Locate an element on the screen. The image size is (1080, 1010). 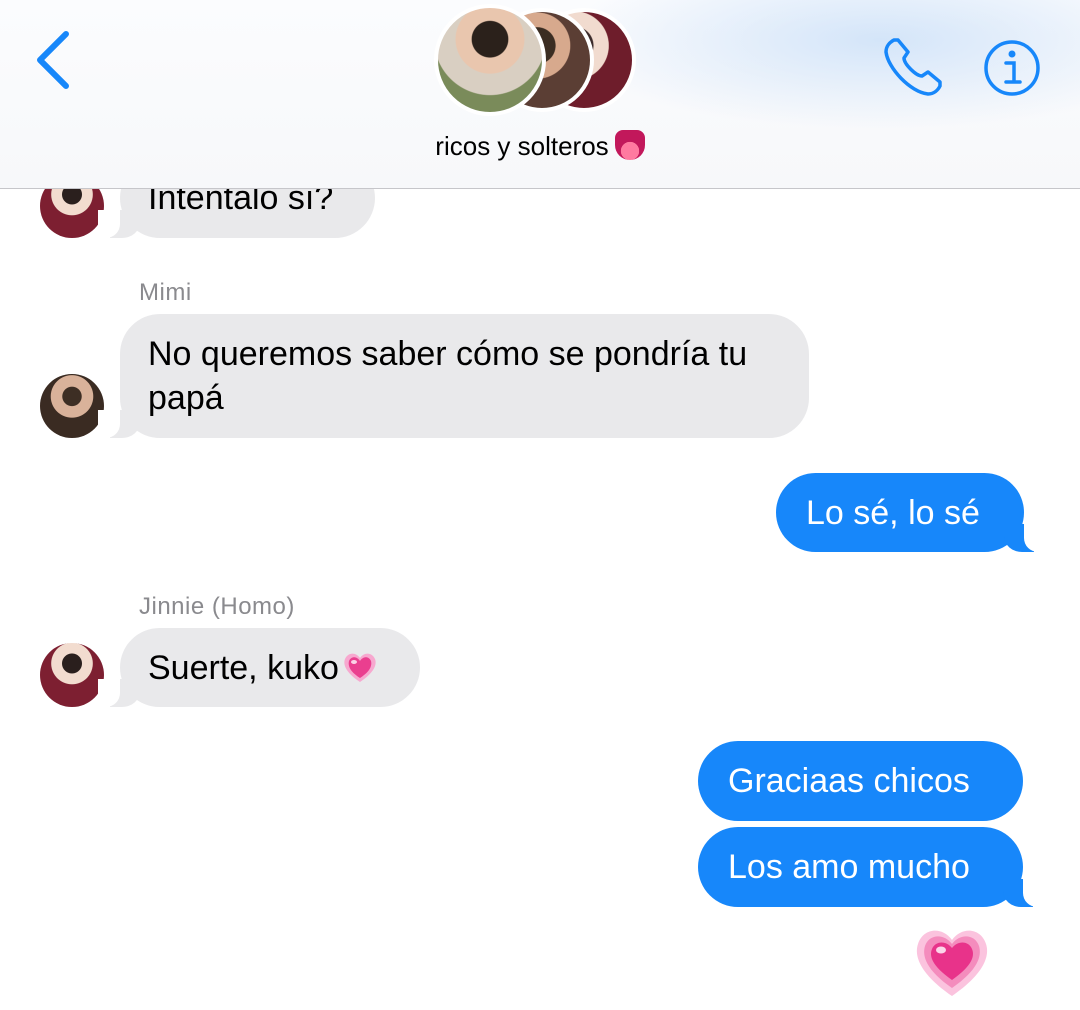
message-bubble-outgoing: Graciaas chicos is located at coordinates (860, 781).